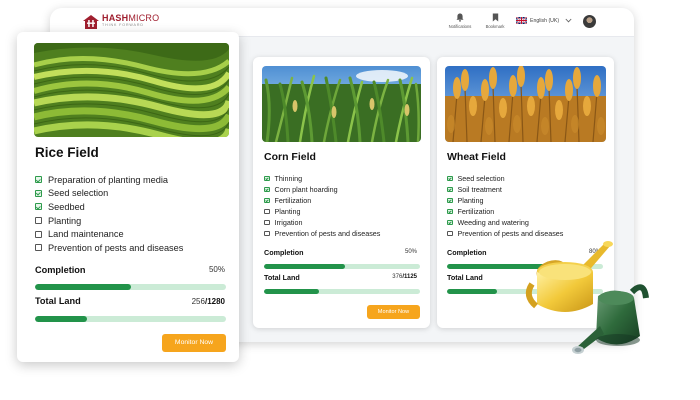 The height and width of the screenshot is (400, 700). Describe the element at coordinates (460, 17) in the screenshot. I see `bell-icon` at that location.